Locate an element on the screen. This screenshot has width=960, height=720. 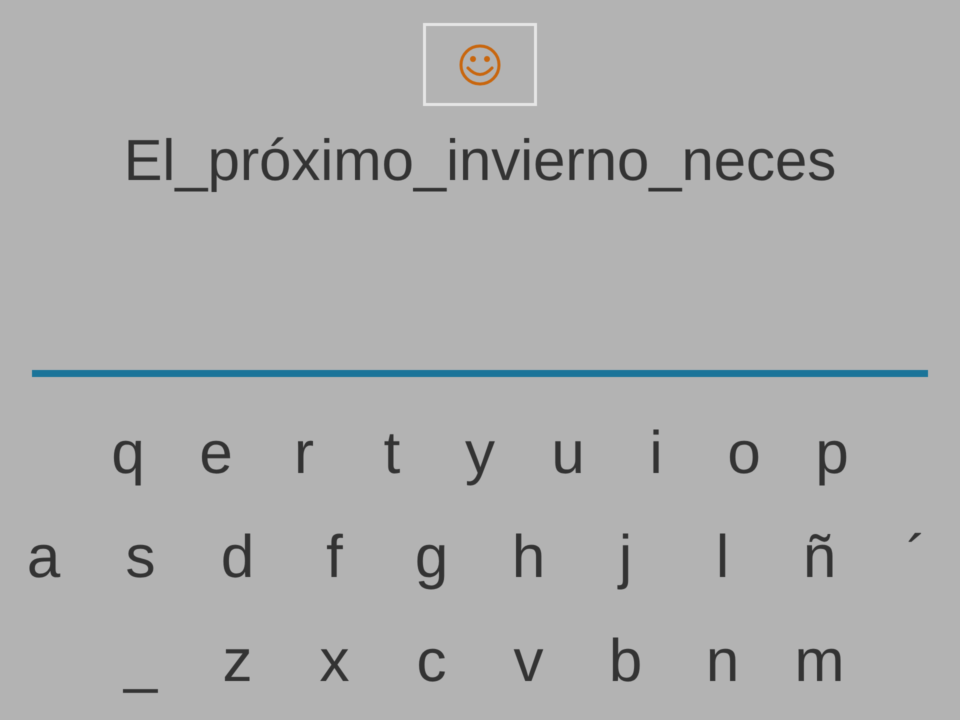
letter-key: a is located at coordinates (46, 557).